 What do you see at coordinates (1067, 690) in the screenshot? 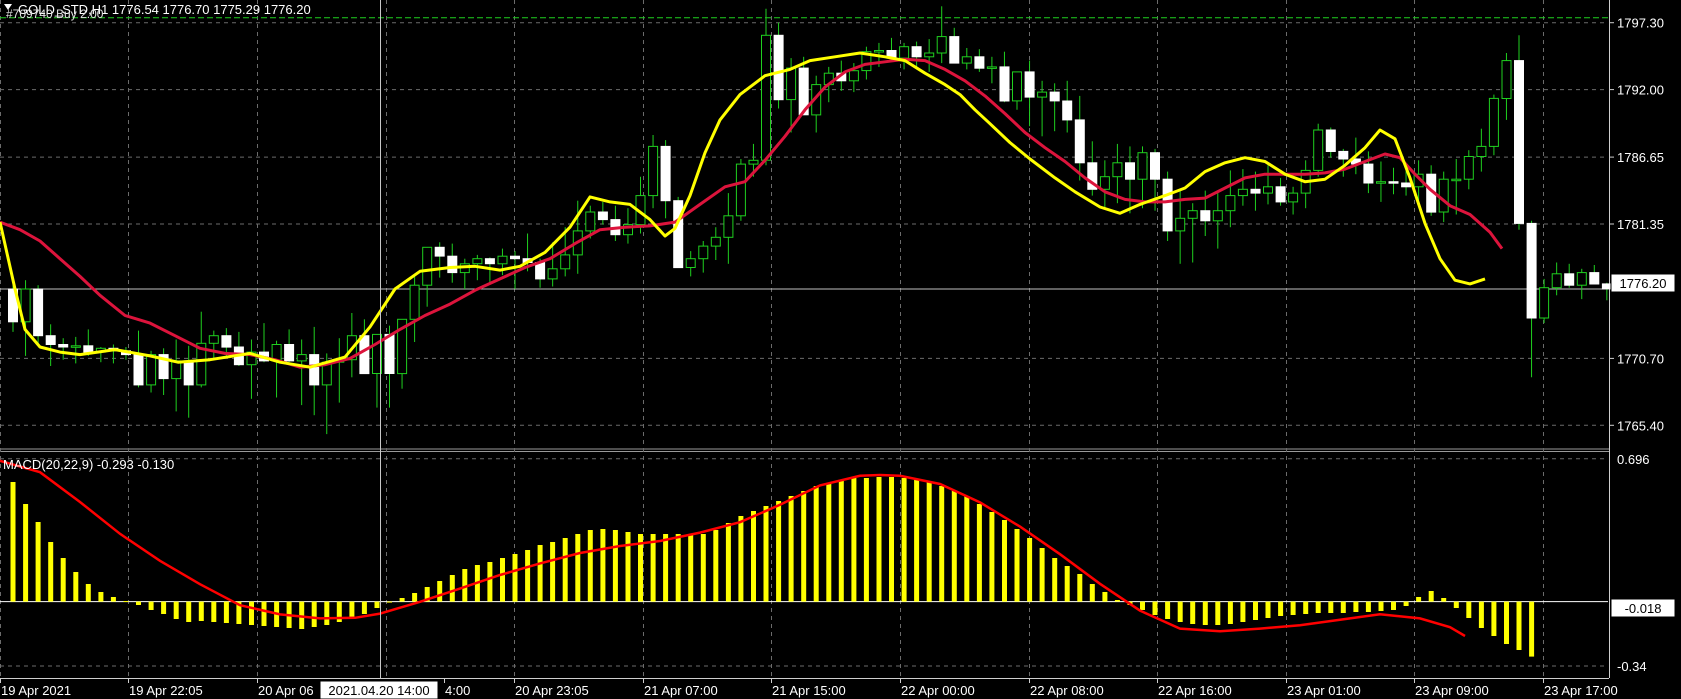
I see `time-tick-label: 22 Apr 08:00` at bounding box center [1067, 690].